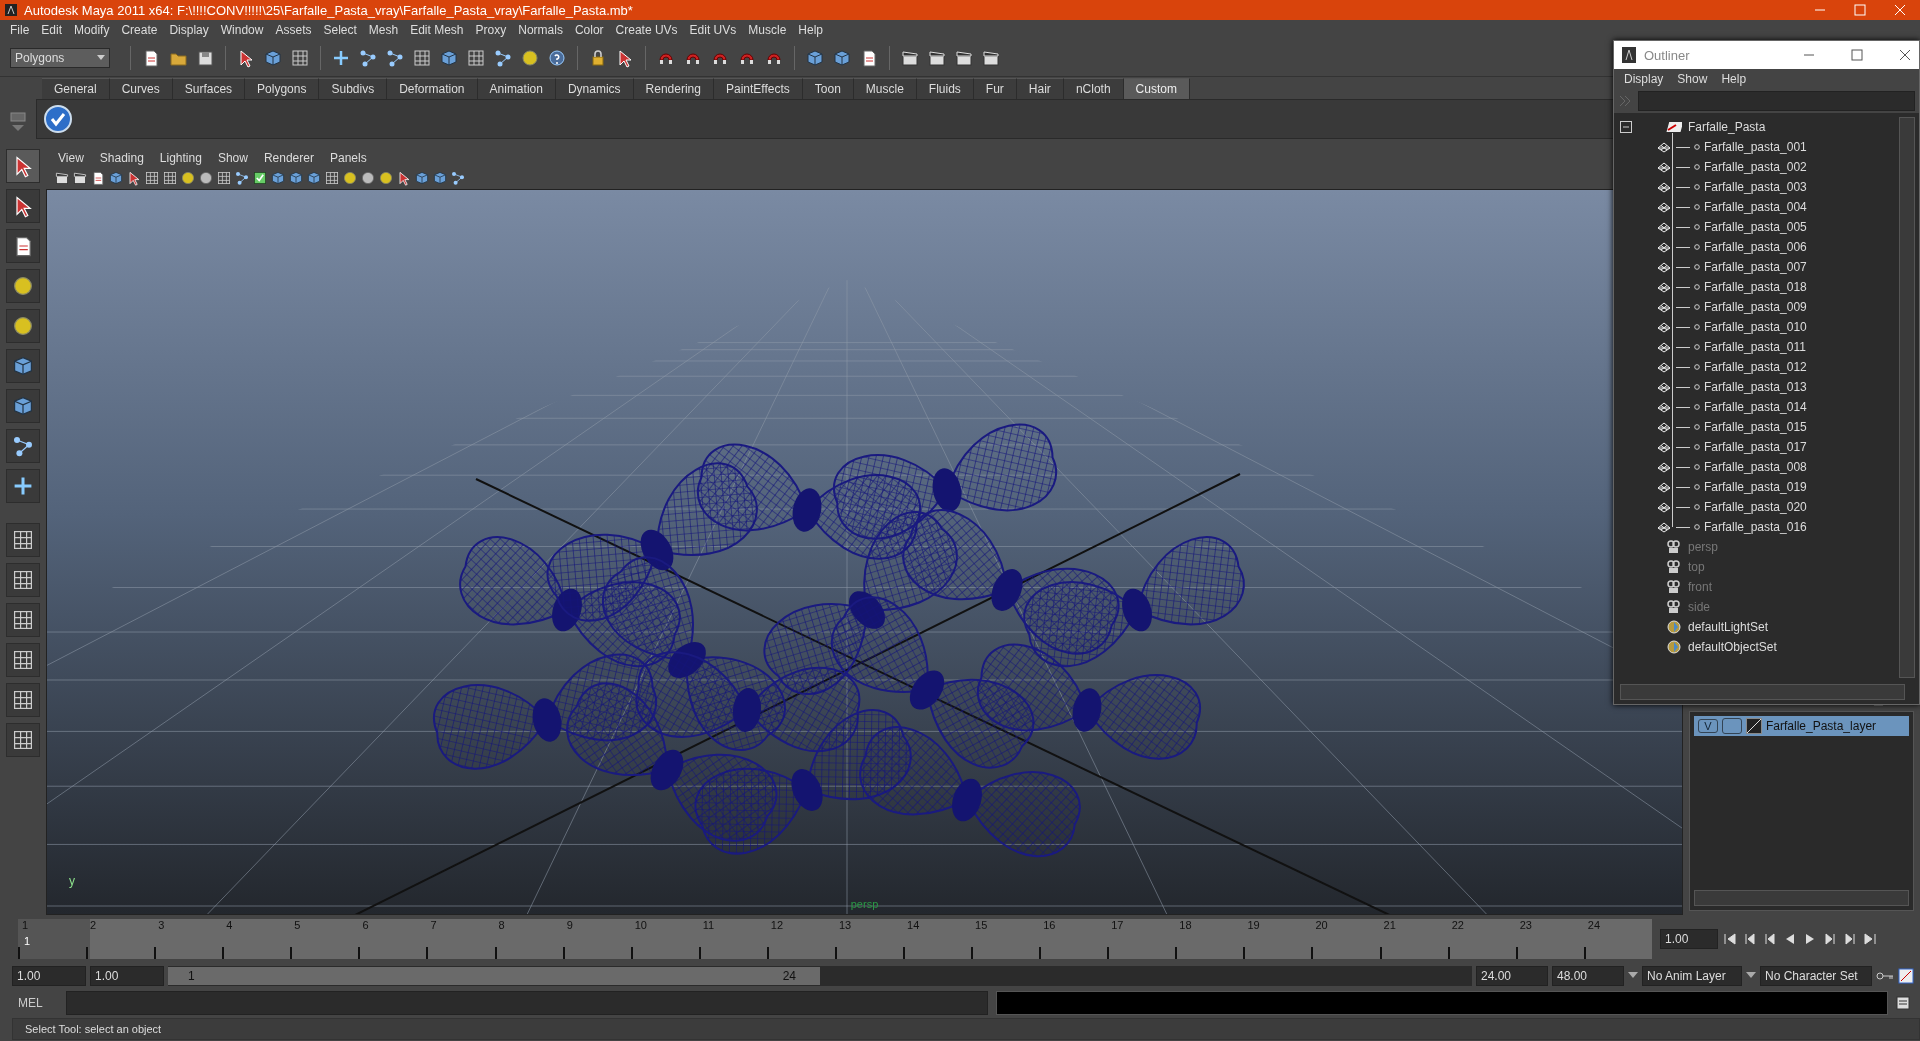 The height and width of the screenshot is (1041, 1920). What do you see at coordinates (1755, 407) in the screenshot?
I see `outliner-item: Farfalle_pasta_014` at bounding box center [1755, 407].